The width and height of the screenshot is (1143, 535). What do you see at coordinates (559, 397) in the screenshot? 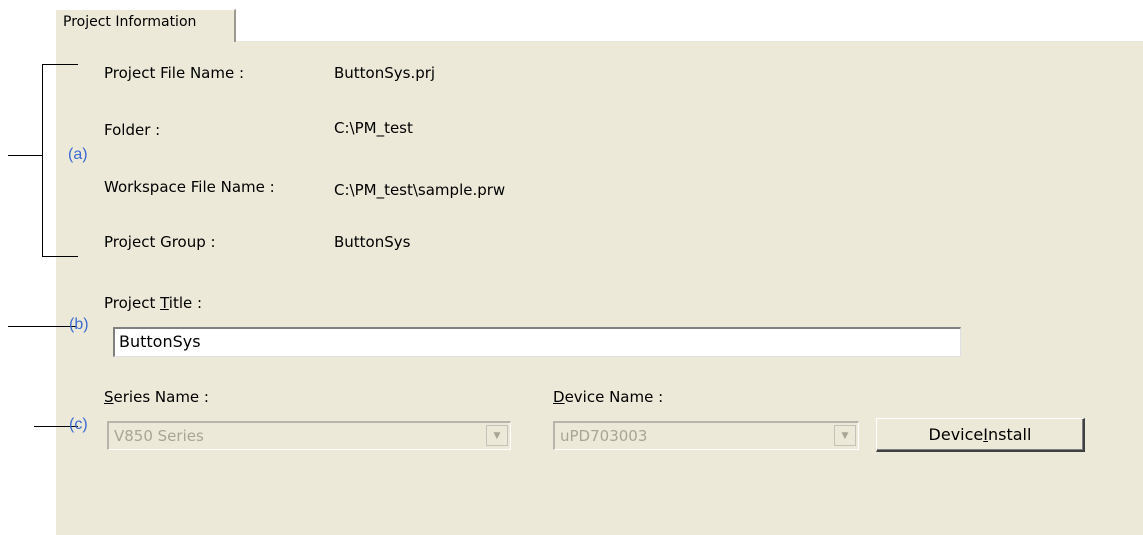
I see `device-name-label-accel: D` at bounding box center [559, 397].